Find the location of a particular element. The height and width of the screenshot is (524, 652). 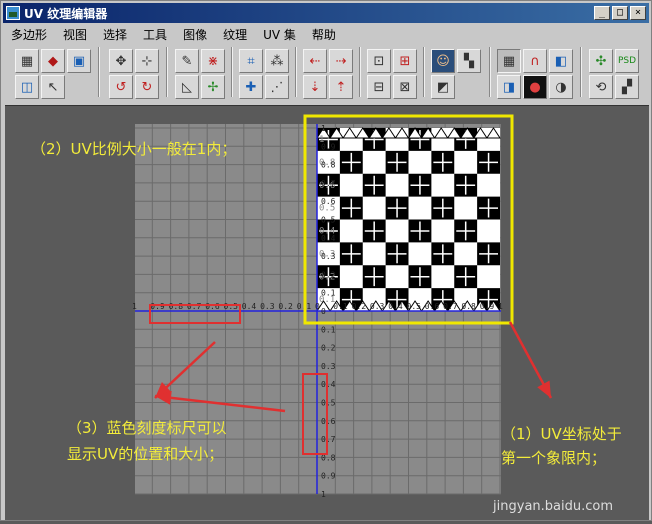

menu-bar: 多边形 视图 选择 工具 图像 纹理 UV 集 帮助 is located at coordinates (326, 34).